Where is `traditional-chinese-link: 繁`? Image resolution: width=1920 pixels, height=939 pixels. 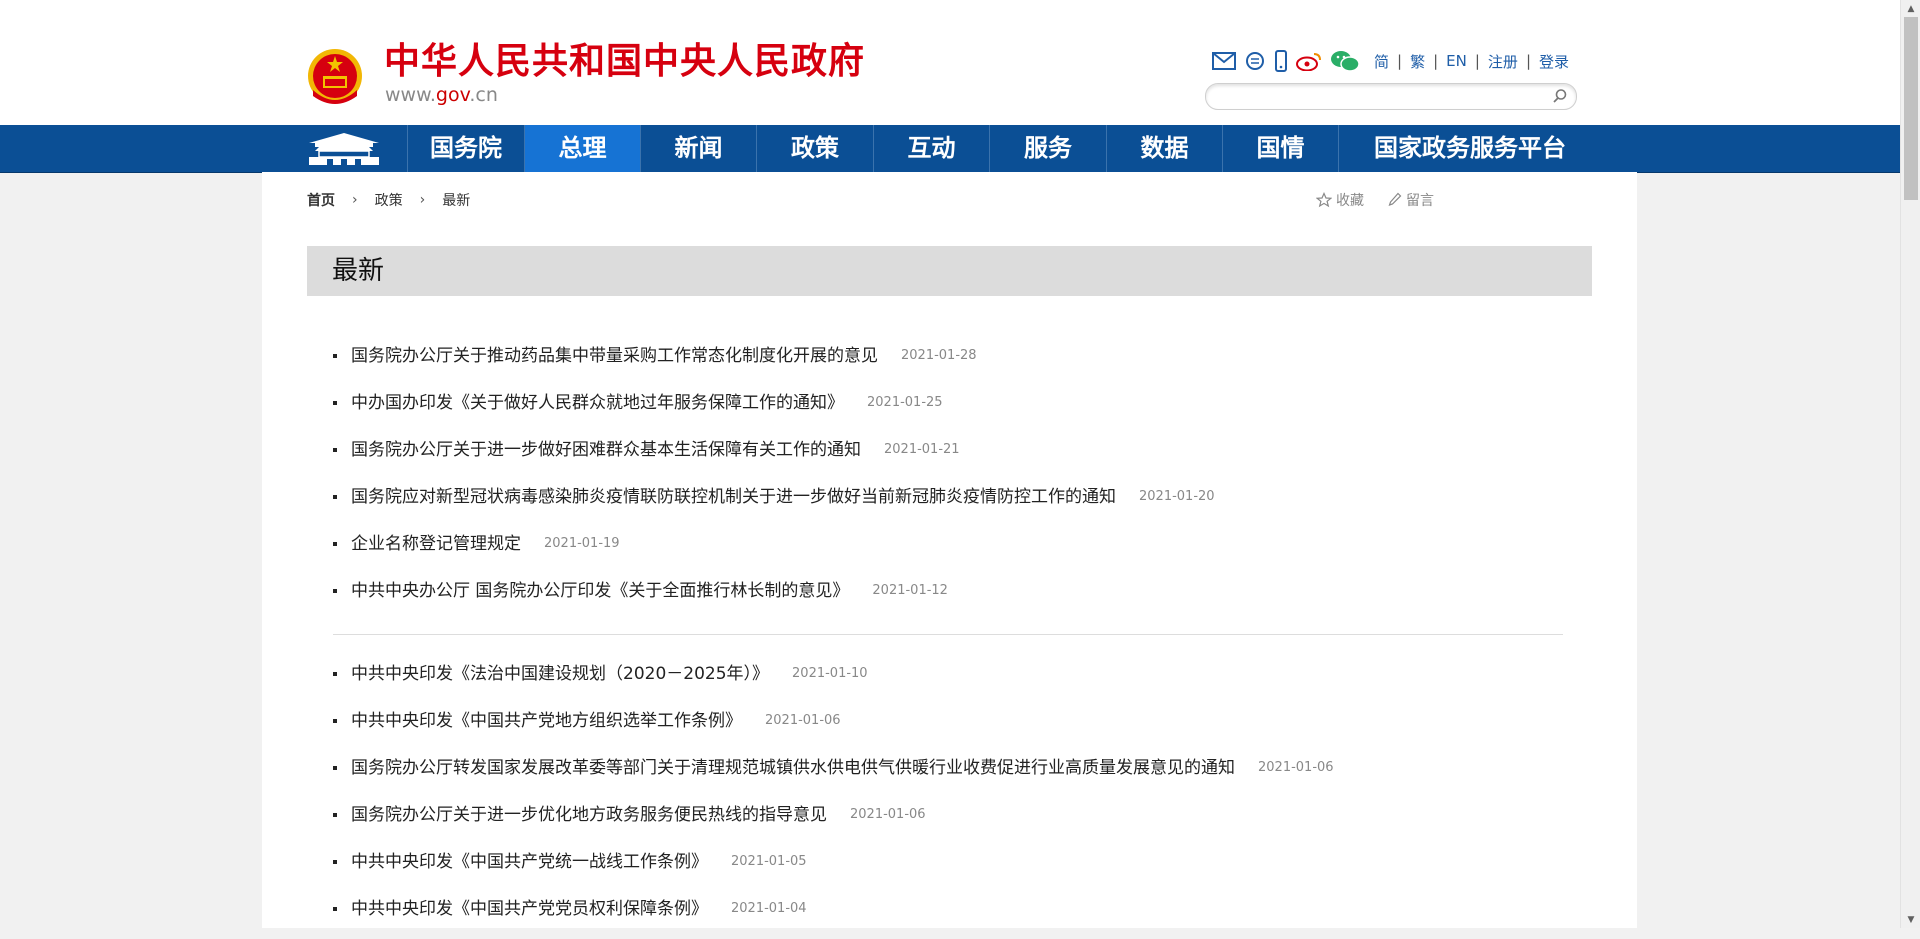
traditional-chinese-link: 繁 is located at coordinates (1417, 61).